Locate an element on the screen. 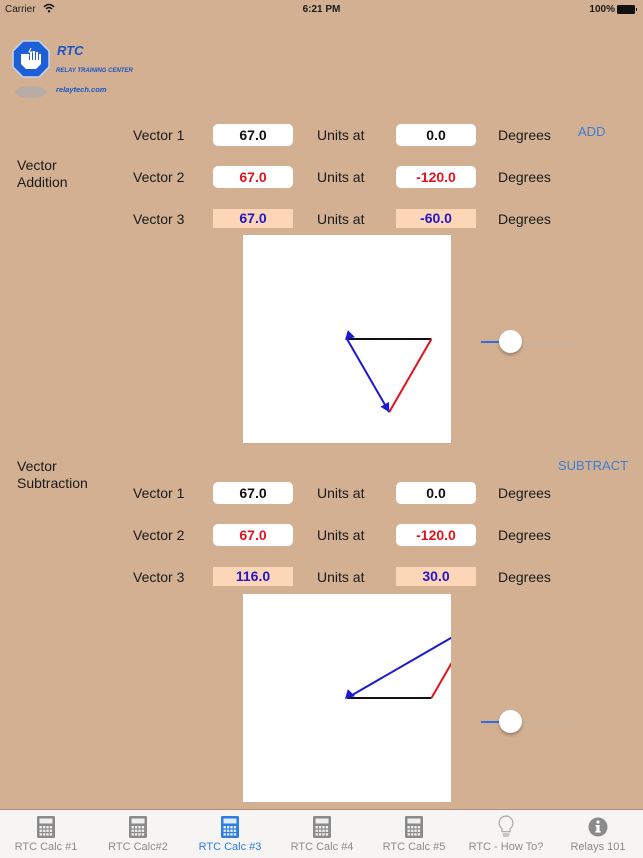 This screenshot has width=643, height=858. vector3-angle-result: 30.0 is located at coordinates (436, 576).